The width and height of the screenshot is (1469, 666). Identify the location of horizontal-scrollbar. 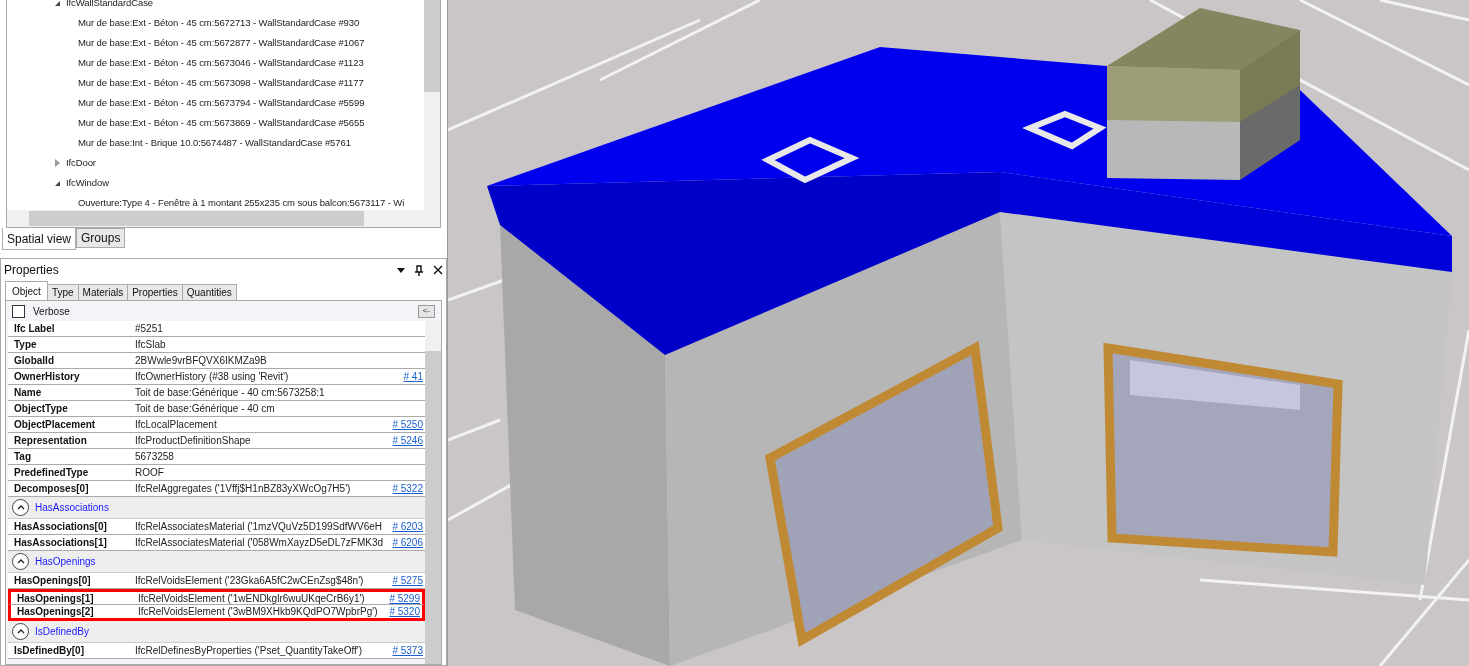
(223, 218).